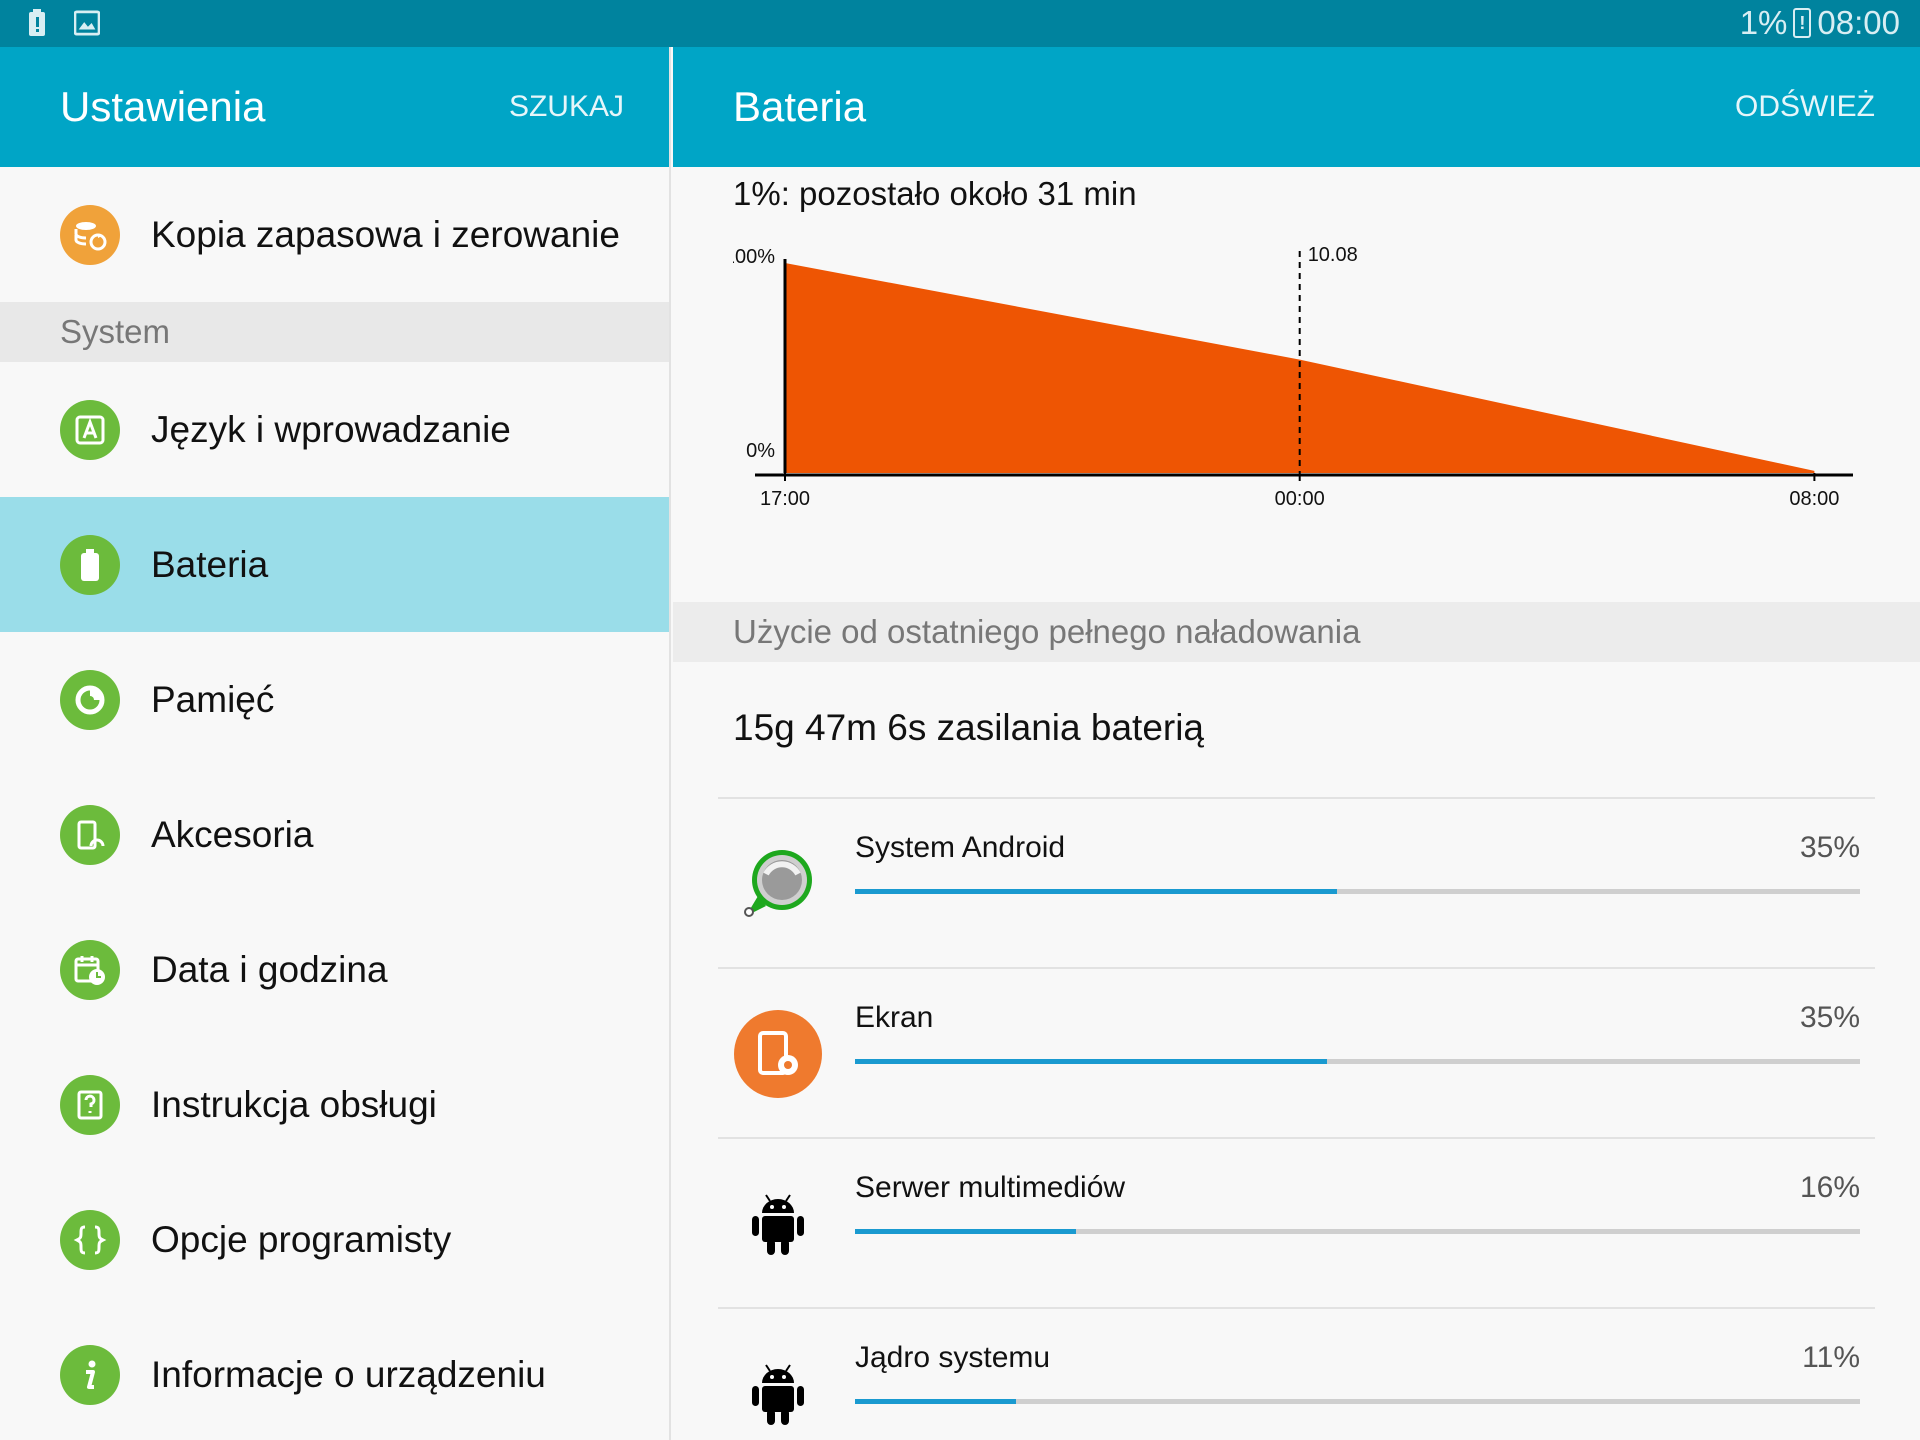  What do you see at coordinates (1831, 1357) in the screenshot?
I see `usage-percent: 11%` at bounding box center [1831, 1357].